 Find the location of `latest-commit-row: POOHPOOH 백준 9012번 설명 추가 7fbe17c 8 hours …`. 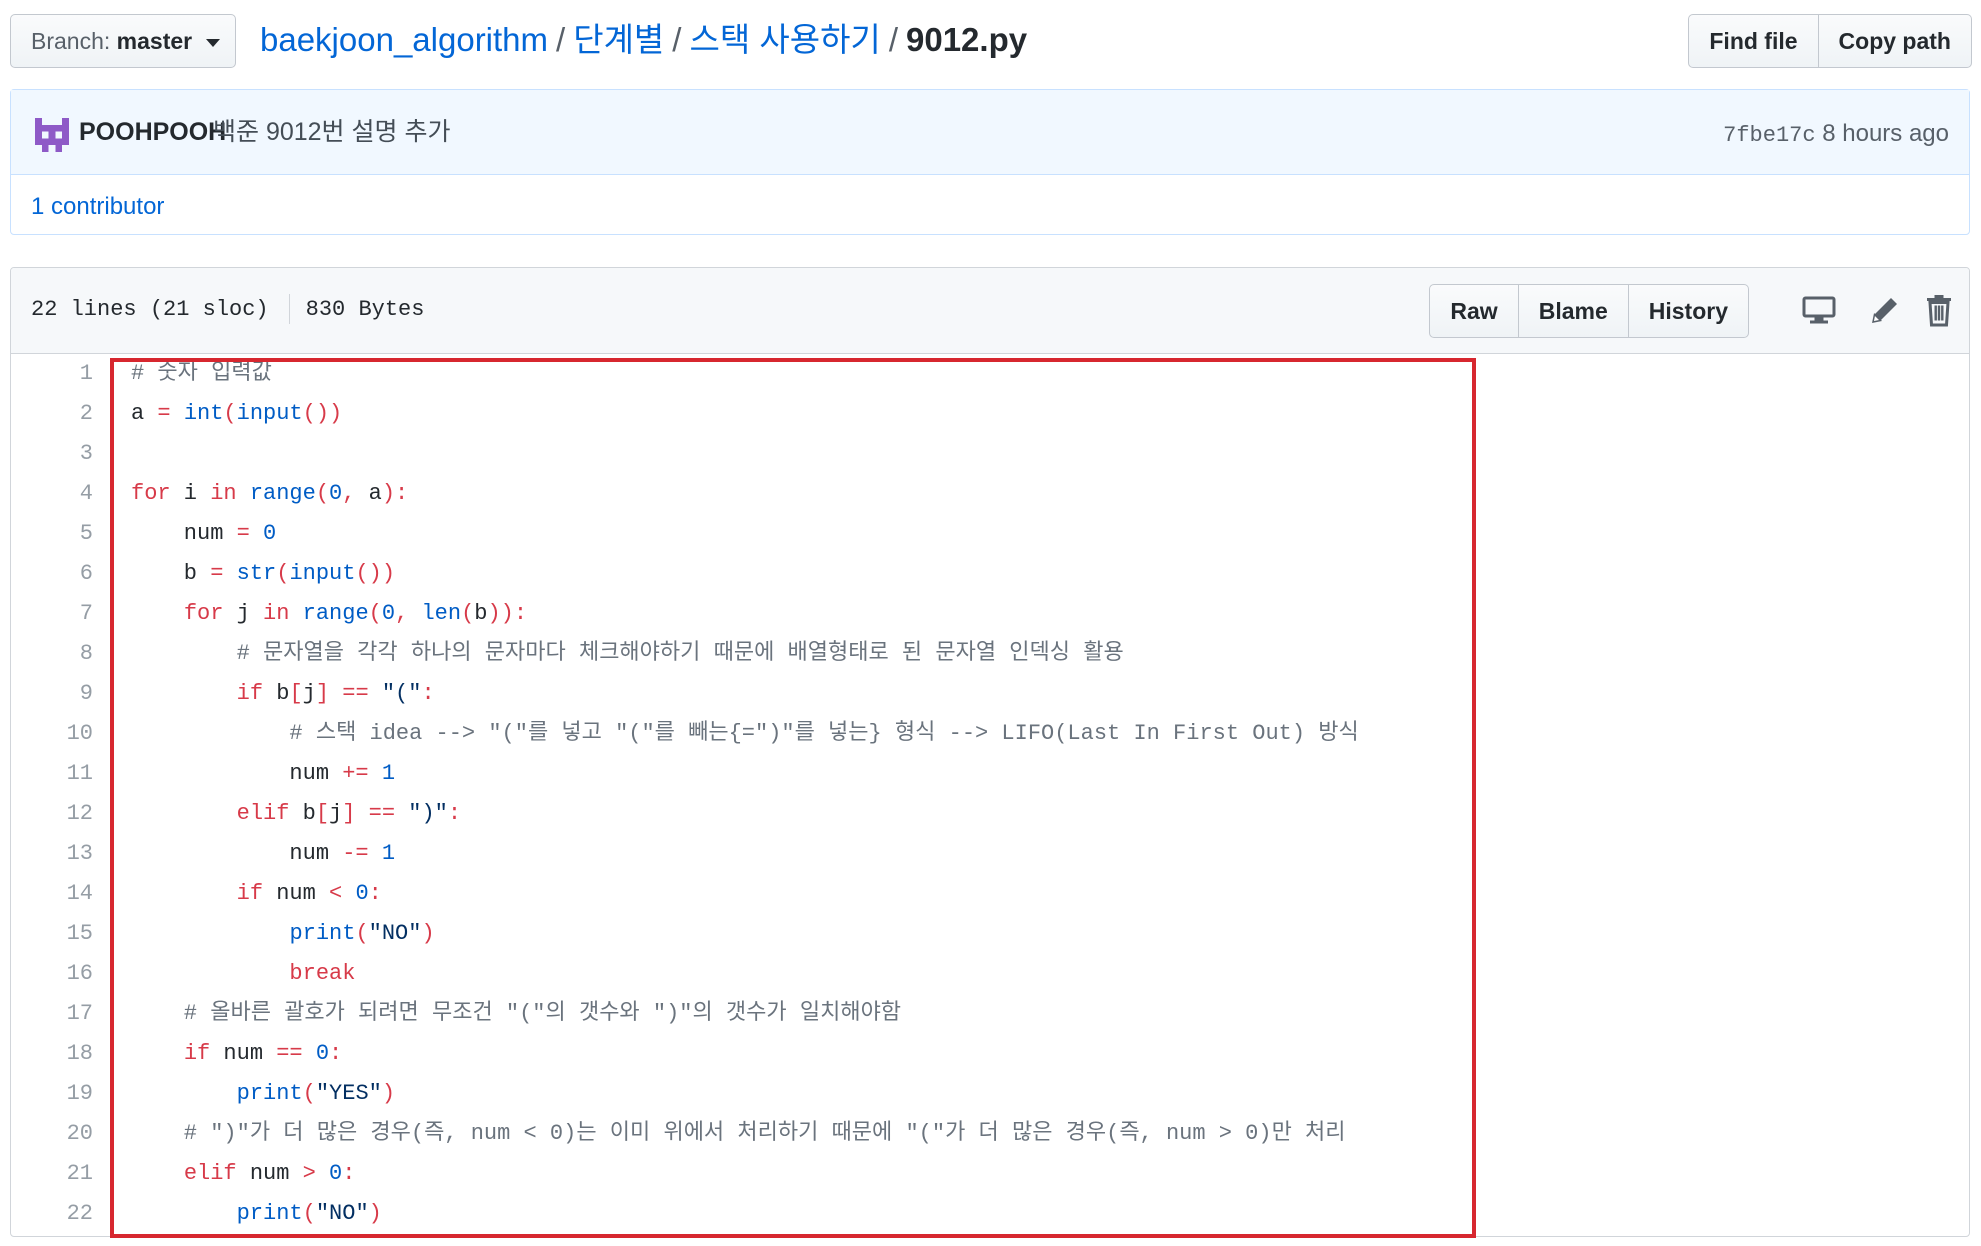

latest-commit-row: POOHPOOH 백준 9012번 설명 추가 7fbe17c 8 hours … is located at coordinates (990, 132).